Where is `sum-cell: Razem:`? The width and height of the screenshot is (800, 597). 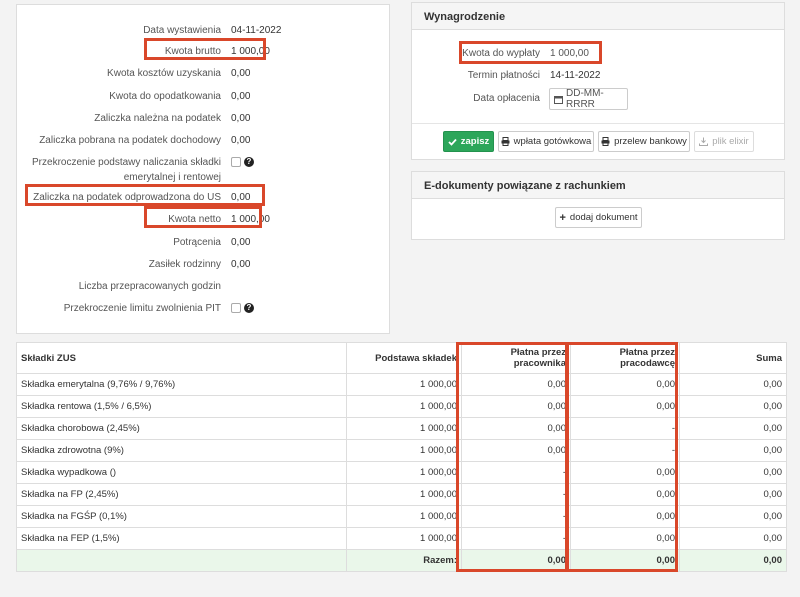 sum-cell: Razem: is located at coordinates (404, 560).